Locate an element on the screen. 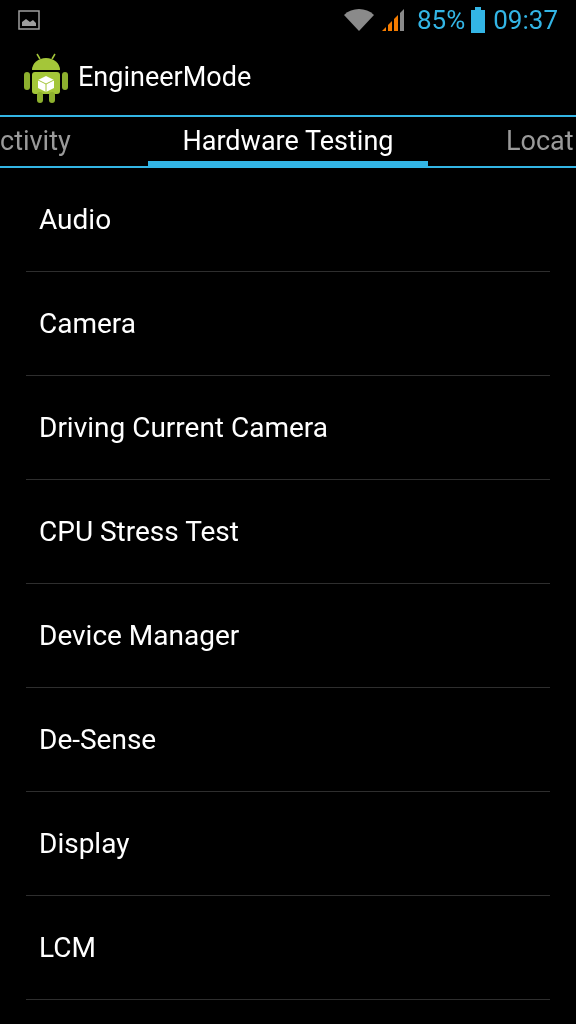 This screenshot has height=1024, width=576. list-item: Audio is located at coordinates (69, 219).